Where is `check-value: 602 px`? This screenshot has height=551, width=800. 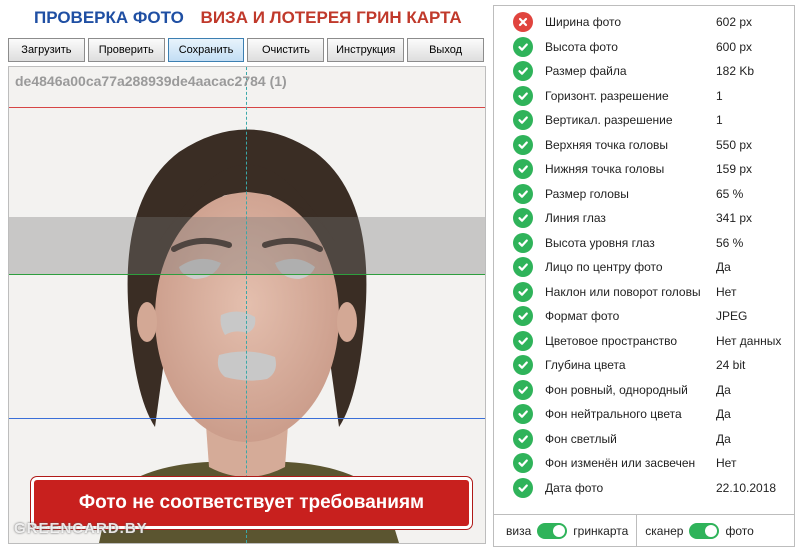 check-value: 602 px is located at coordinates (734, 22).